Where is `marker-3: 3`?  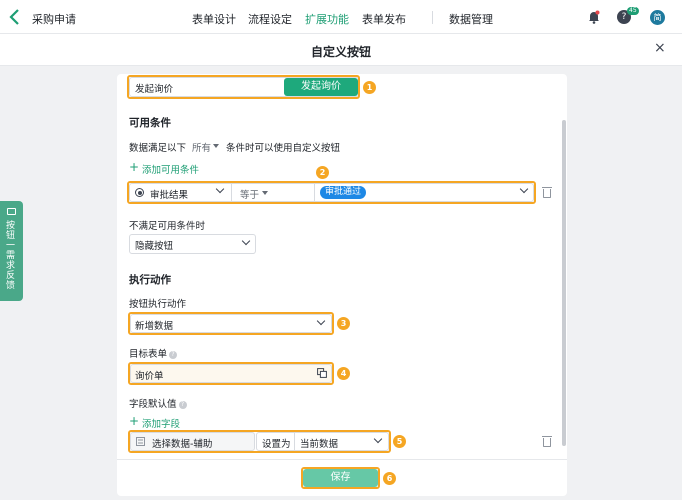
marker-3: 3 is located at coordinates (343, 323).